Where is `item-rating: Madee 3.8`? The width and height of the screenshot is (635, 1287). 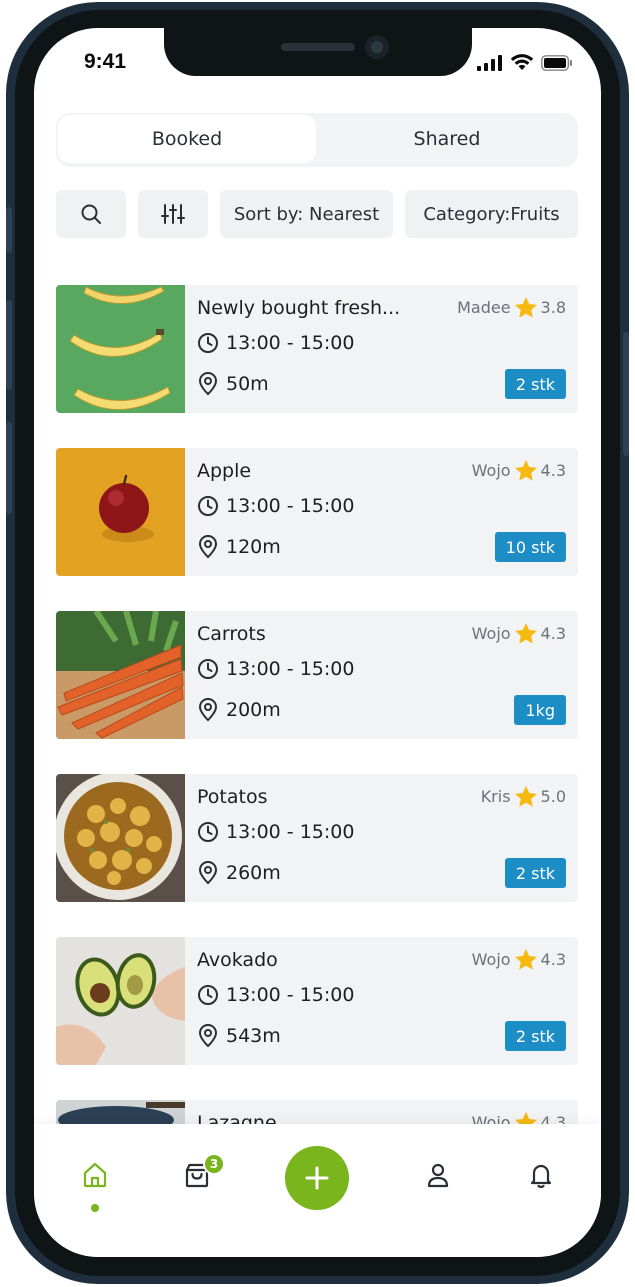 item-rating: Madee 3.8 is located at coordinates (511, 307).